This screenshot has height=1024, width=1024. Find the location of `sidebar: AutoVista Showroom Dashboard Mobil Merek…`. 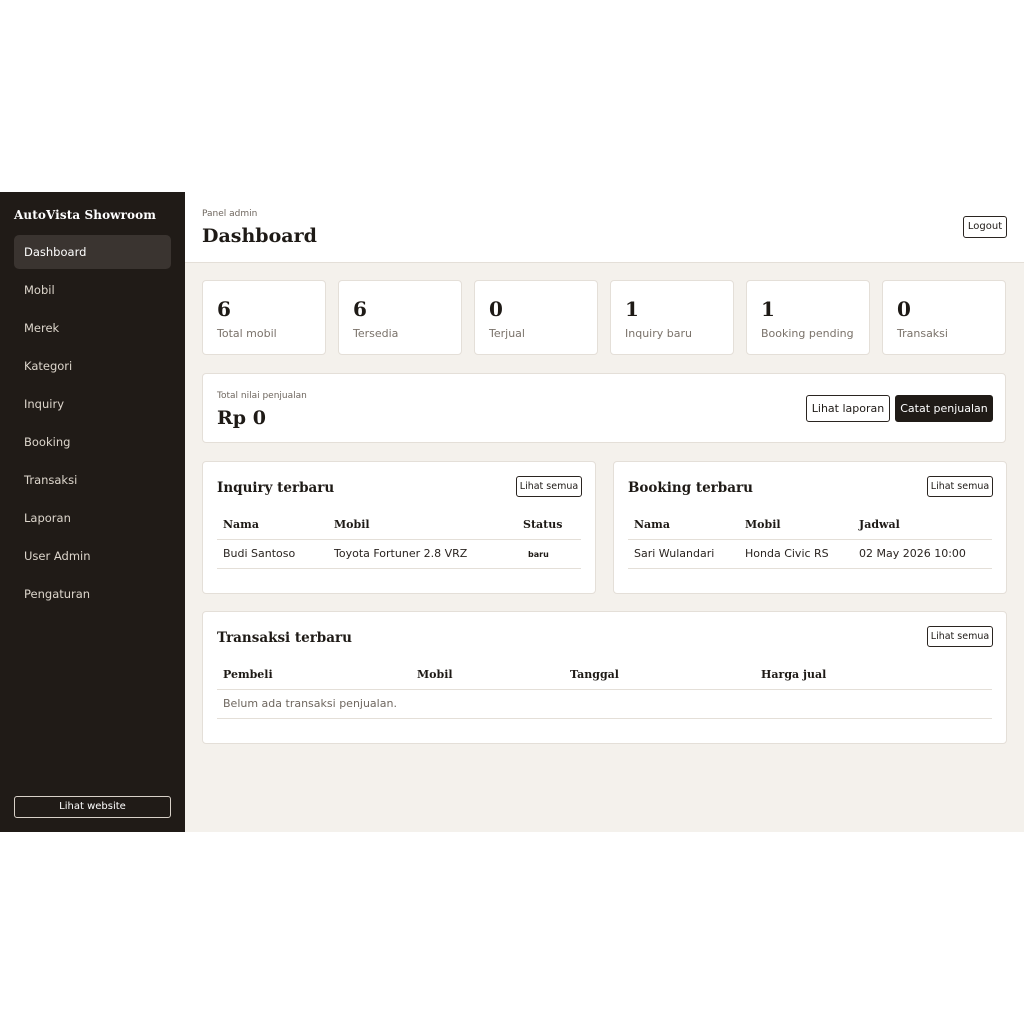

sidebar: AutoVista Showroom Dashboard Mobil Merek… is located at coordinates (92, 512).